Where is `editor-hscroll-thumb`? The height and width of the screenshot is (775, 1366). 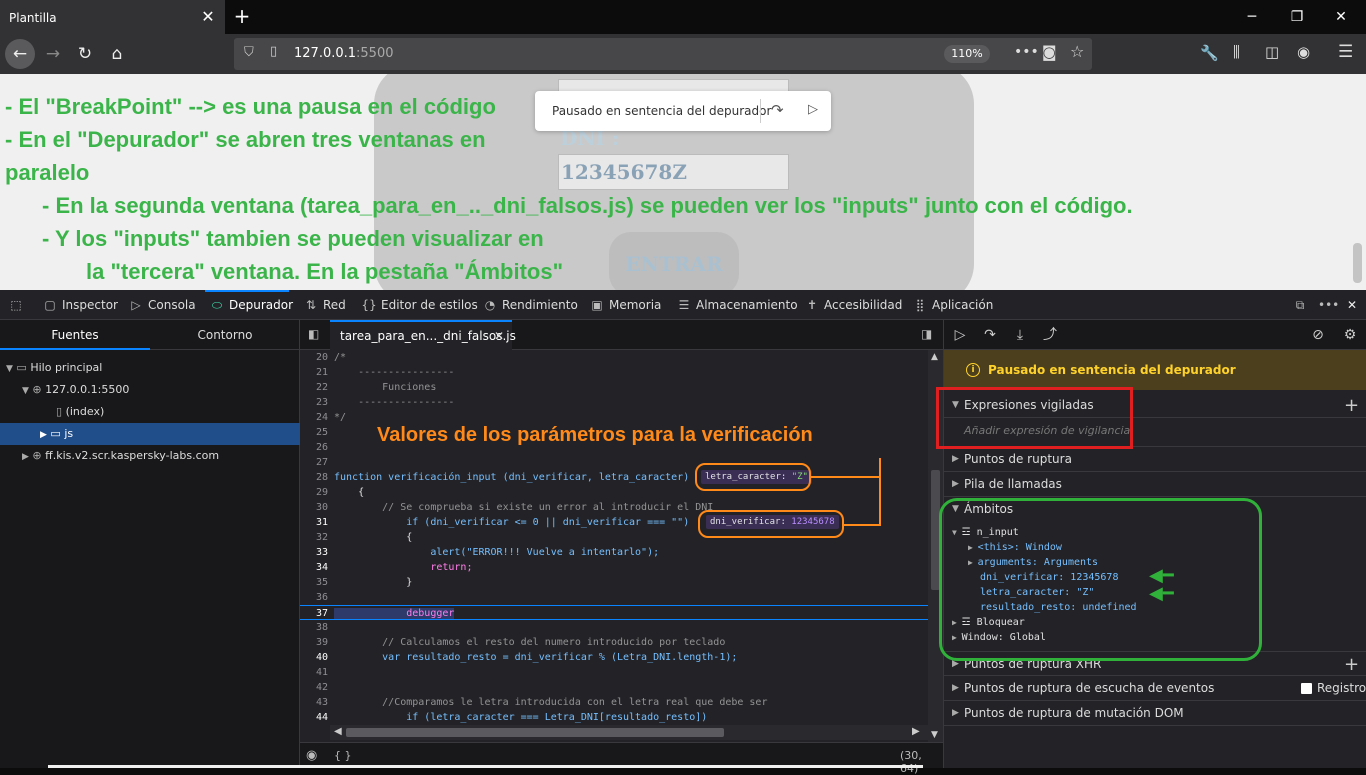
editor-hscroll-thumb is located at coordinates (535, 732).